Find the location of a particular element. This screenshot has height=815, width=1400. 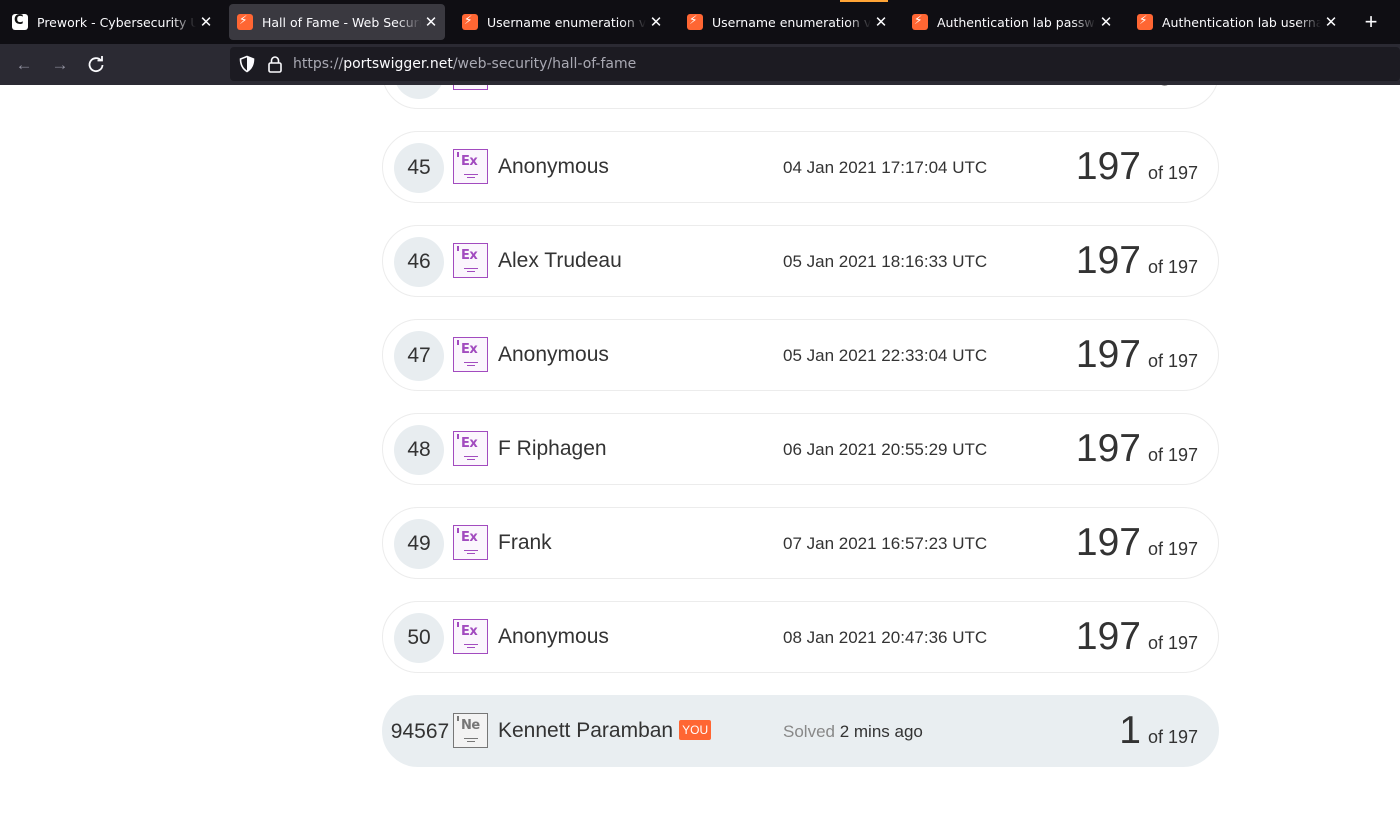

user-name: Alex Trudeau is located at coordinates (560, 260).